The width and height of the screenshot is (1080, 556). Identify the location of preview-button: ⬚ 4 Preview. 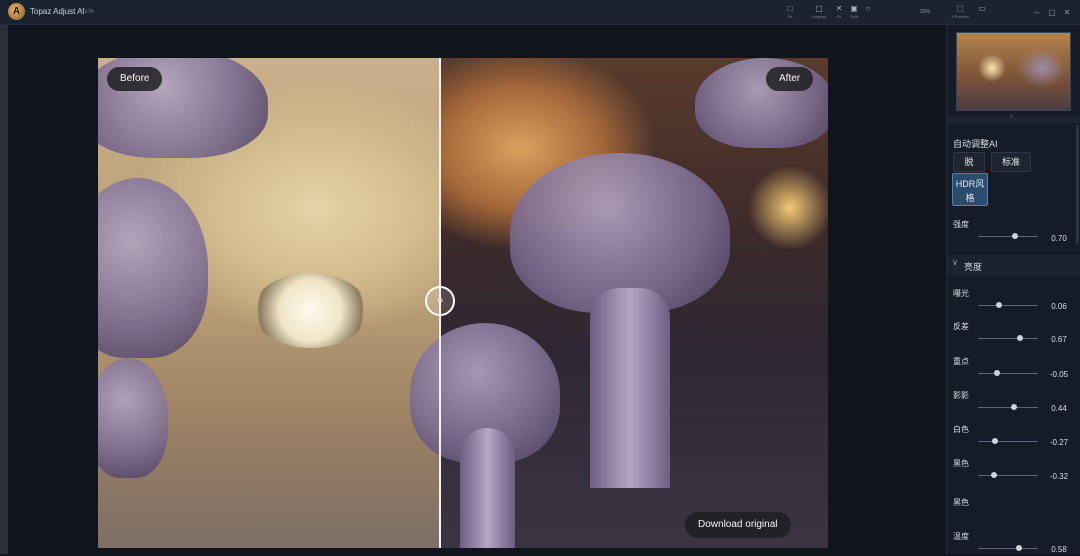
(960, 13).